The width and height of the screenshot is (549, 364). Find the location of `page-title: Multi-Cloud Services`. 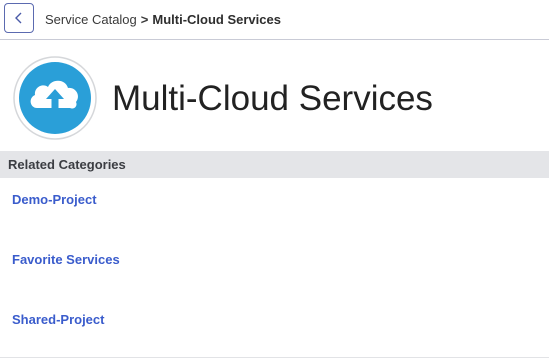

page-title: Multi-Cloud Services is located at coordinates (272, 98).